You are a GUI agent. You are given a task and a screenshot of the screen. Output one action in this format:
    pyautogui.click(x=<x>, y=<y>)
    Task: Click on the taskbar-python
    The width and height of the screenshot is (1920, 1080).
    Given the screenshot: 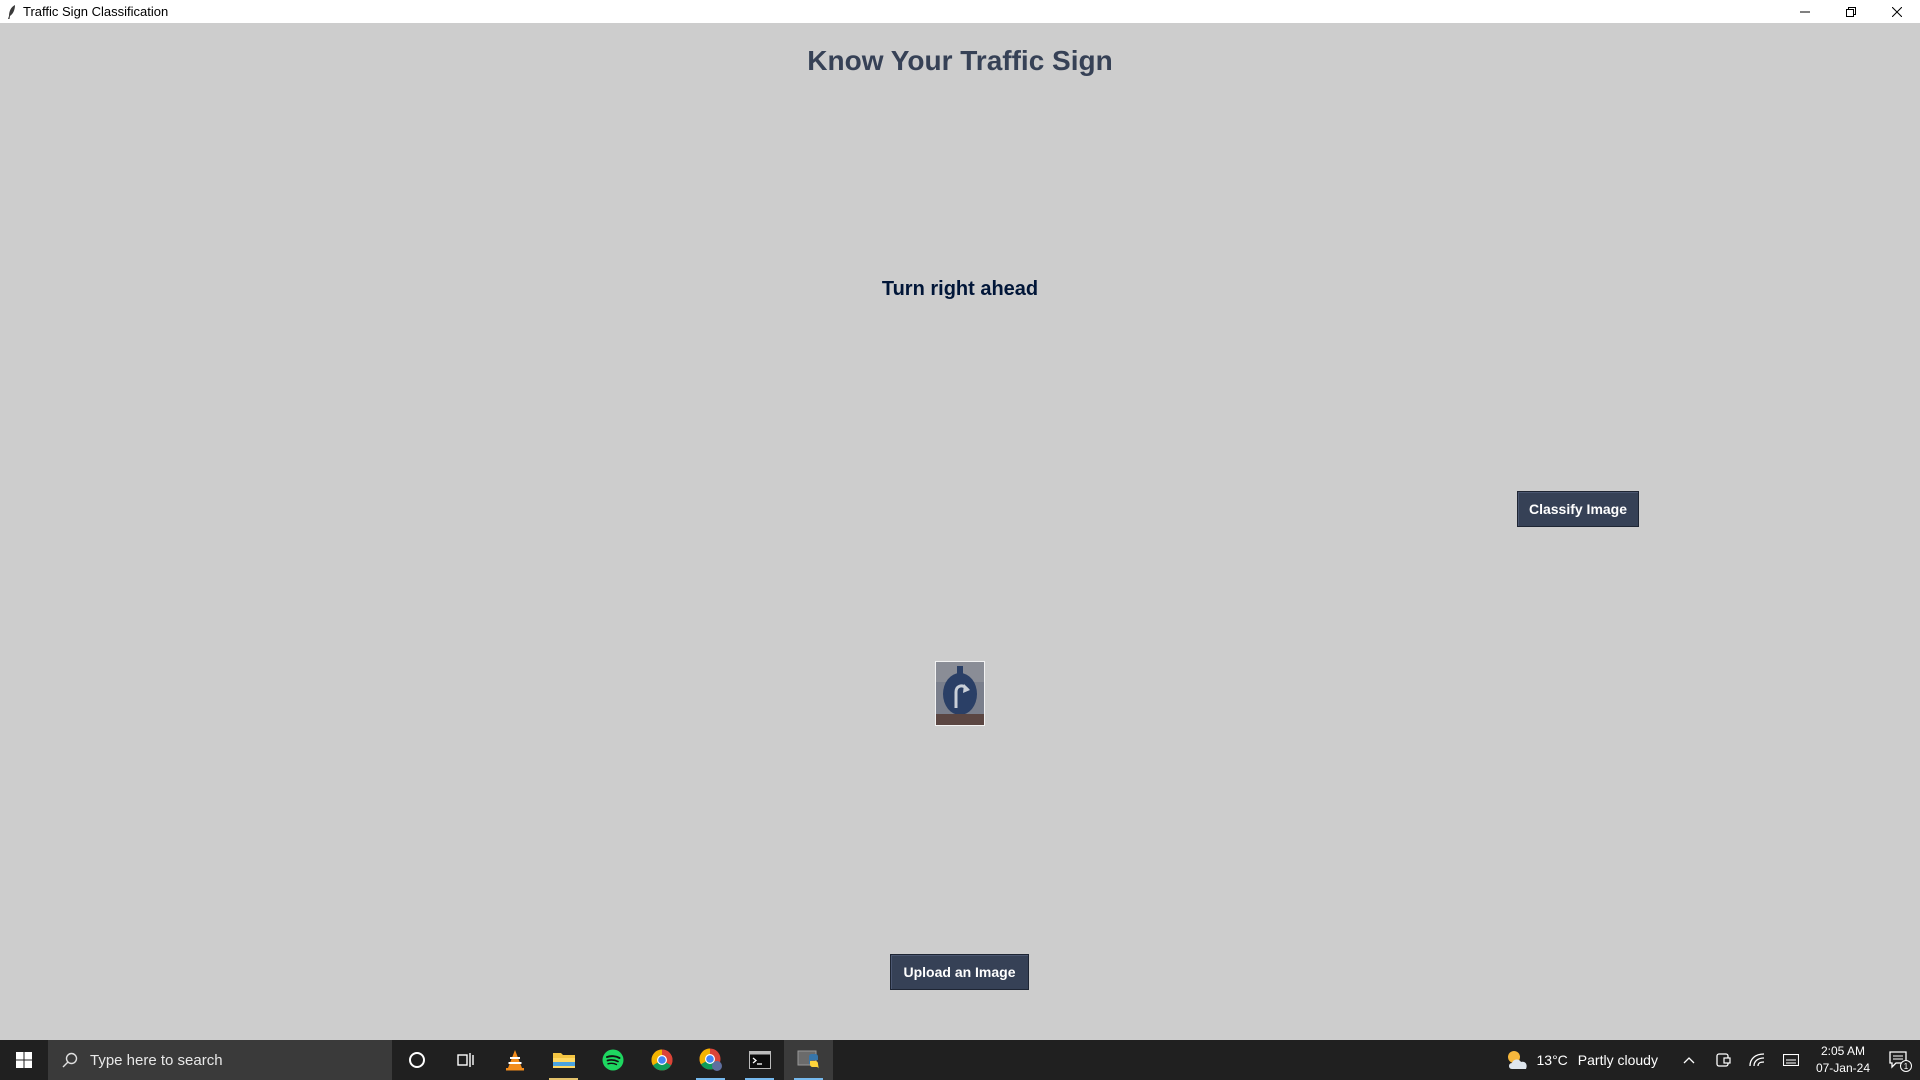 What is the action you would take?
    pyautogui.click(x=808, y=1060)
    